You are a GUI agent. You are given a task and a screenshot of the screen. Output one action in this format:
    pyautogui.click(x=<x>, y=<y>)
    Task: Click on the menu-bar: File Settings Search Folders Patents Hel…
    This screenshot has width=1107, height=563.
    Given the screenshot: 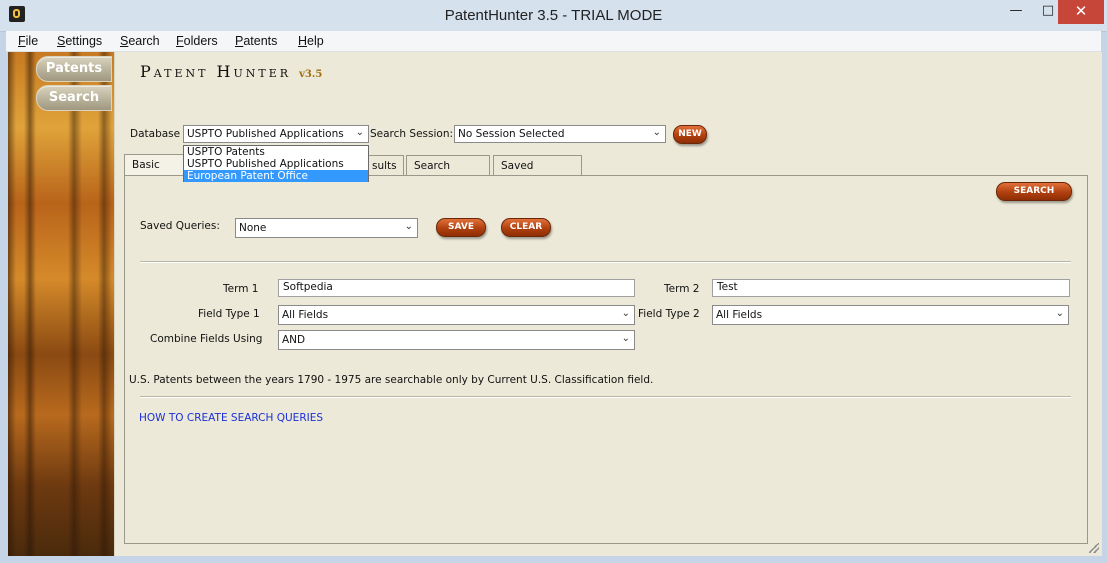 What is the action you would take?
    pyautogui.click(x=553, y=41)
    